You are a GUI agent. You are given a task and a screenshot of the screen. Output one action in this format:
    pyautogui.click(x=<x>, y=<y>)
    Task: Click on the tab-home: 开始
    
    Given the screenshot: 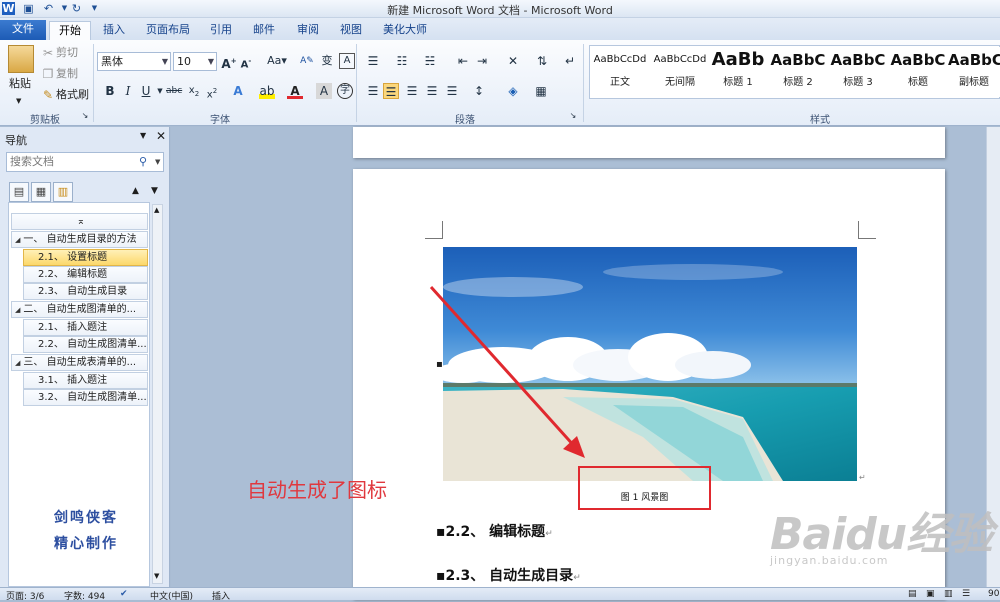 What is the action you would take?
    pyautogui.click(x=70, y=30)
    